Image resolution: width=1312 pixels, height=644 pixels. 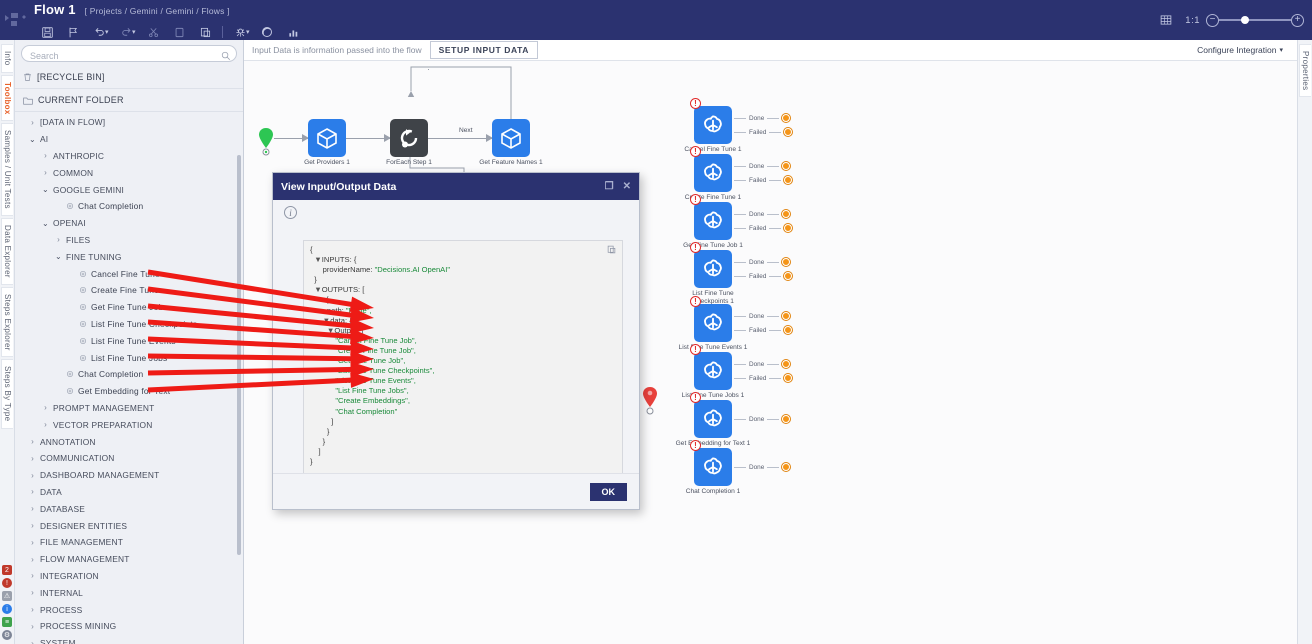 I want to click on tree-scrollbar, so click(x=239, y=355).